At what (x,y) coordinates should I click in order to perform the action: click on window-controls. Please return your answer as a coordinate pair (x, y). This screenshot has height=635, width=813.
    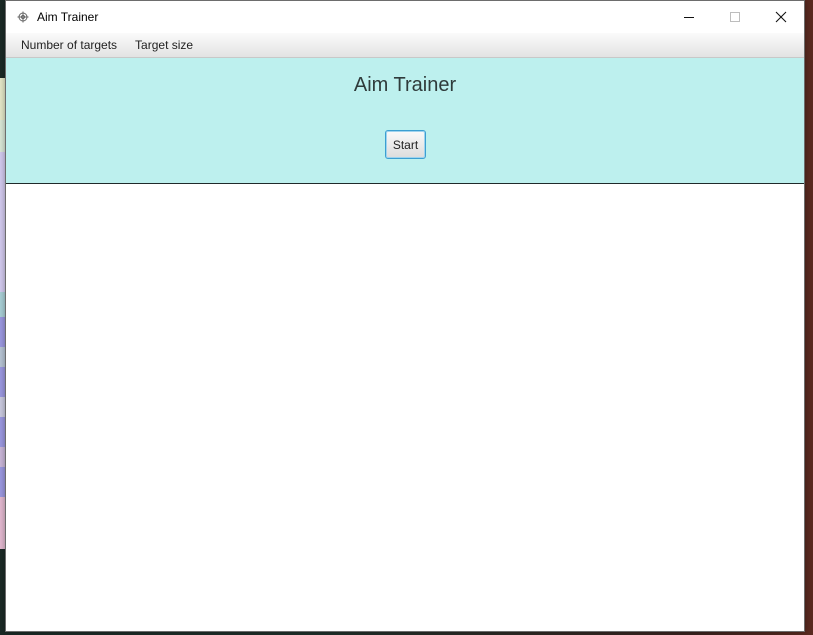
    Looking at the image, I should click on (735, 17).